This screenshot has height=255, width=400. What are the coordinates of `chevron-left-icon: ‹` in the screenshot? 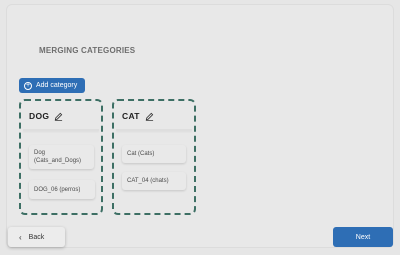 It's located at (20, 237).